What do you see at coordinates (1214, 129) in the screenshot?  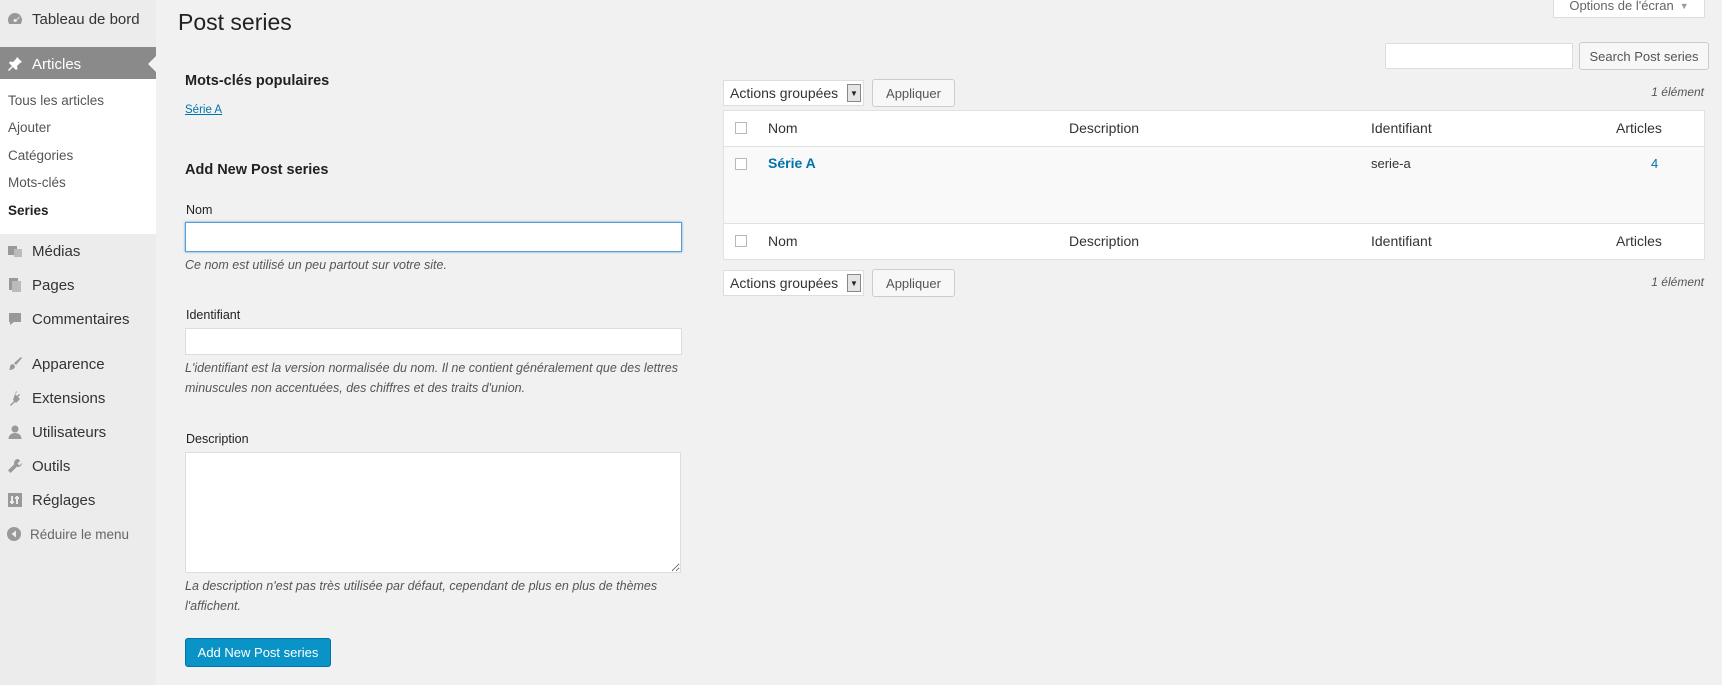 I see `table-header: Nom Description Identifiant Articles` at bounding box center [1214, 129].